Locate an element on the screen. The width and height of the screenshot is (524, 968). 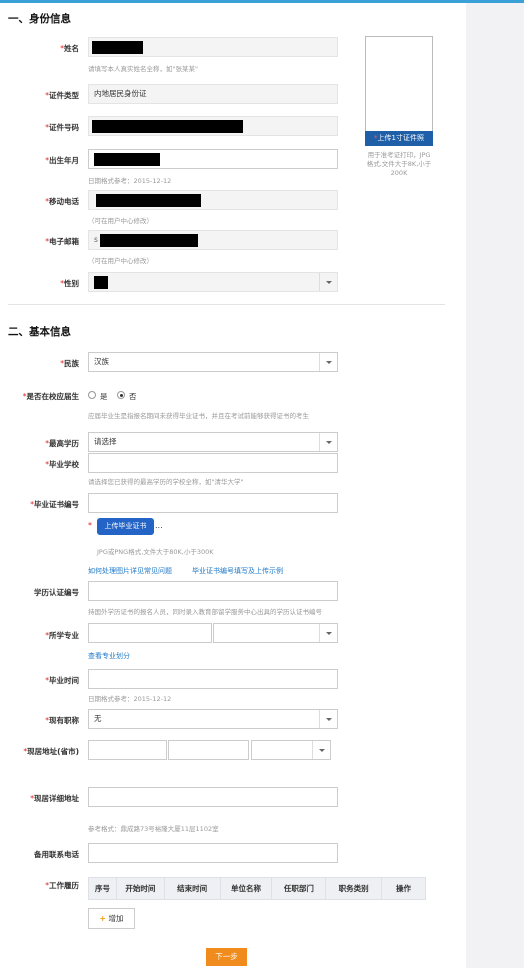
grad-time-hint: 日期格式参考：2015-12-12 is located at coordinates (130, 699).